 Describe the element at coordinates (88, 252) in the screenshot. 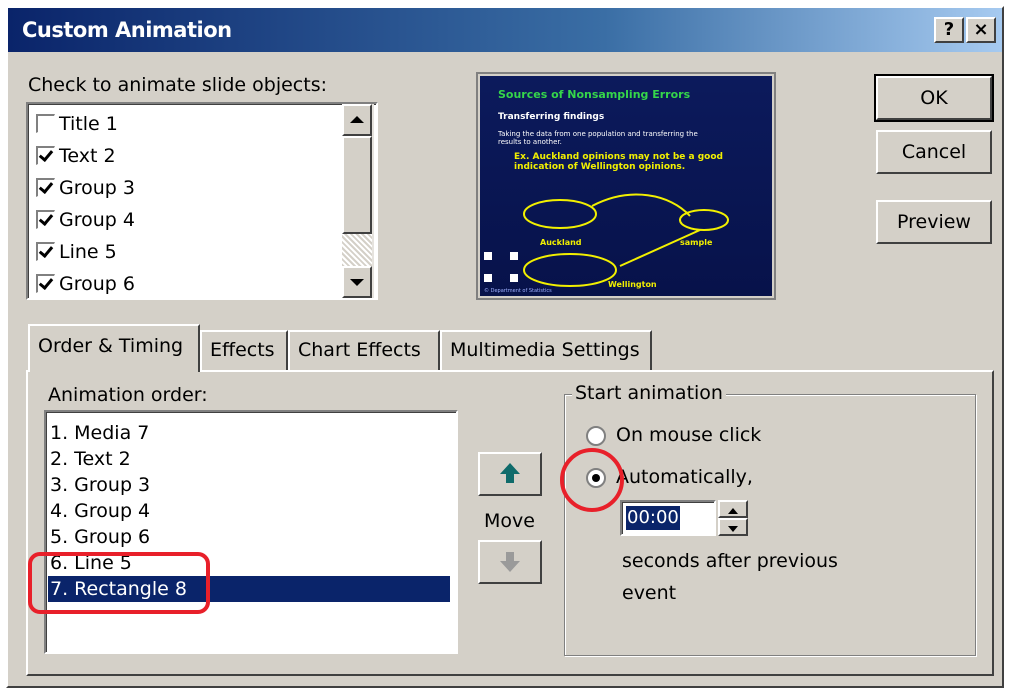

I see `object-label: Line 5` at that location.